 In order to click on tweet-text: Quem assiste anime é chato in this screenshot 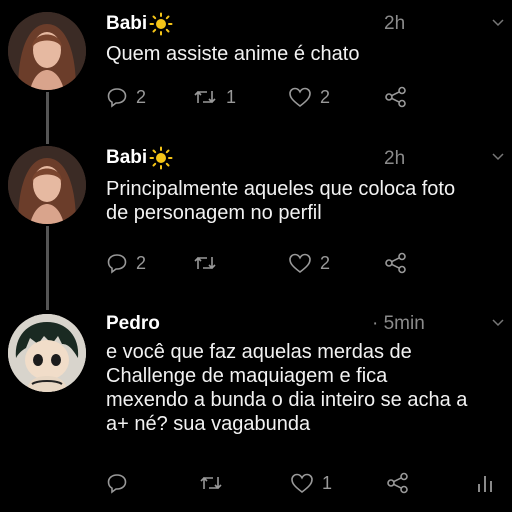, I will do `click(233, 54)`.